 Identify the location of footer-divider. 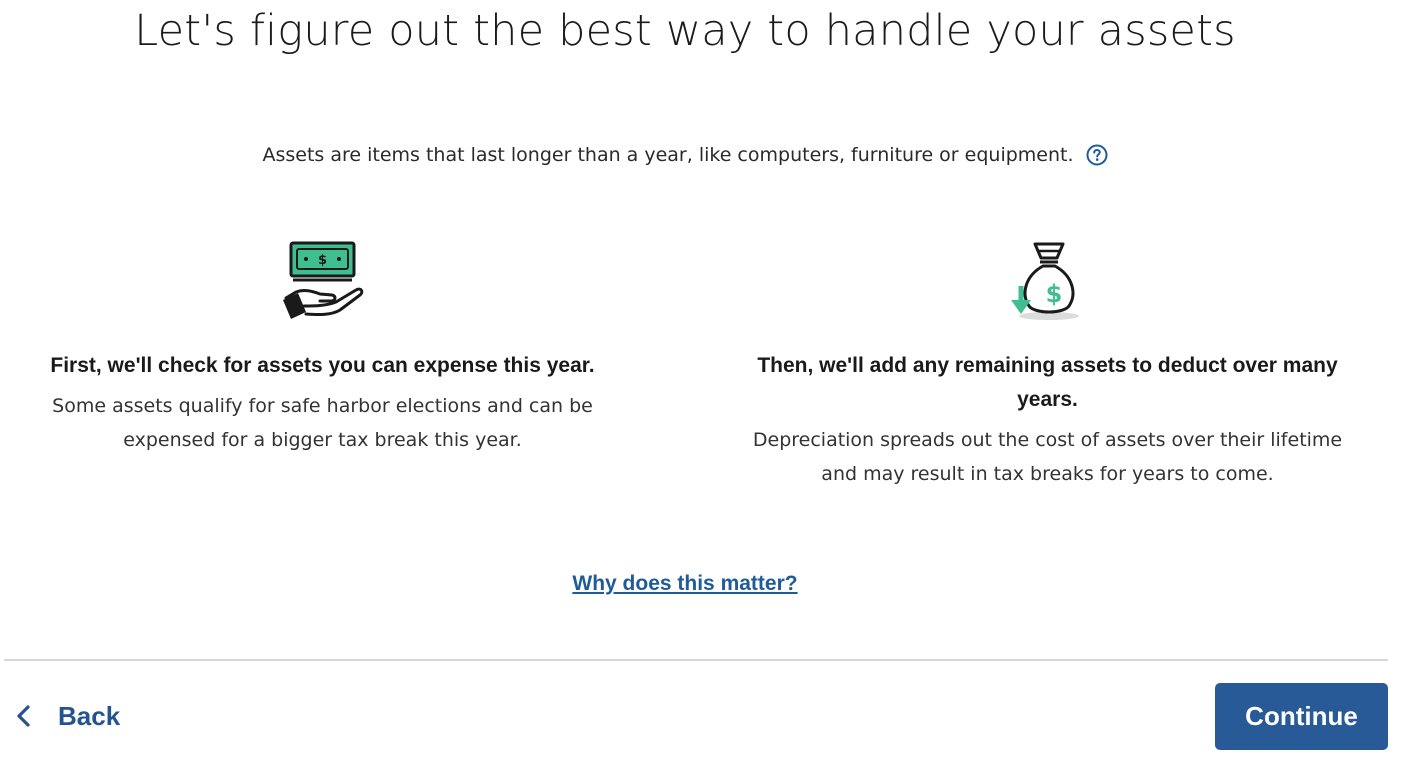
(696, 660).